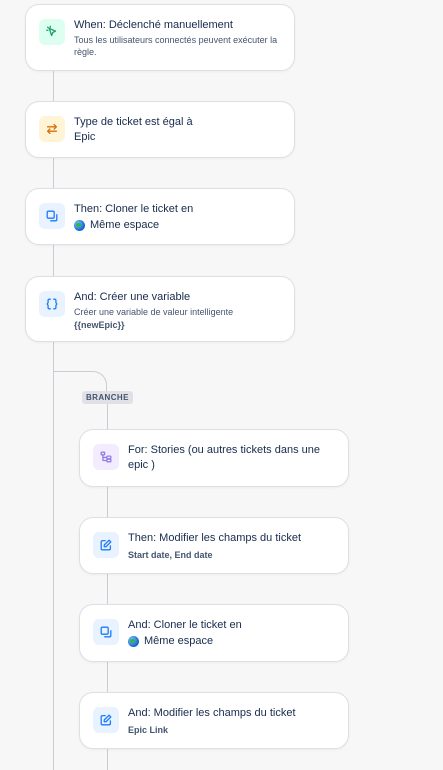 Image resolution: width=443 pixels, height=770 pixels. I want to click on step-title: And: Créer une variable, so click(132, 297).